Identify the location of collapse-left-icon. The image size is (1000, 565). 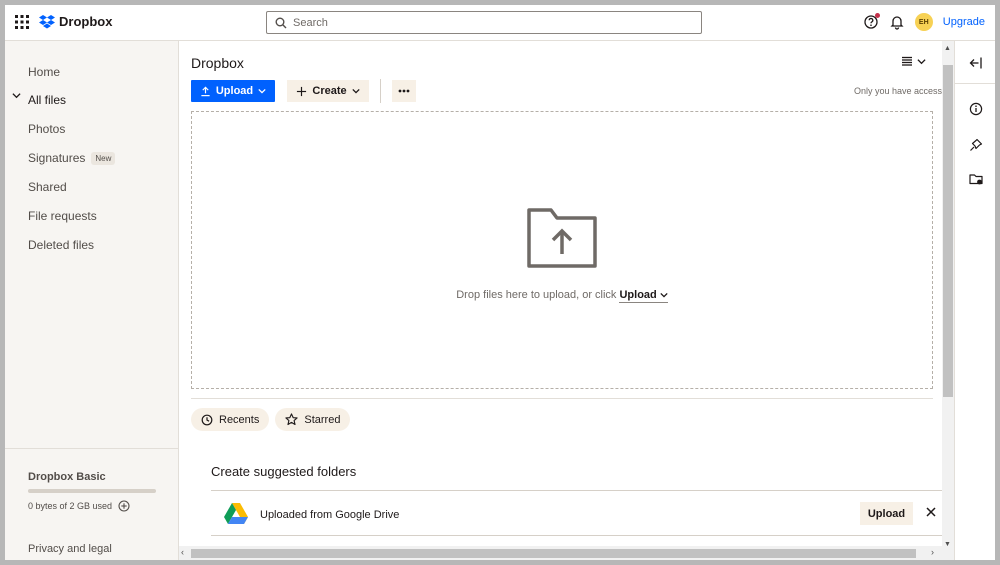
(975, 63).